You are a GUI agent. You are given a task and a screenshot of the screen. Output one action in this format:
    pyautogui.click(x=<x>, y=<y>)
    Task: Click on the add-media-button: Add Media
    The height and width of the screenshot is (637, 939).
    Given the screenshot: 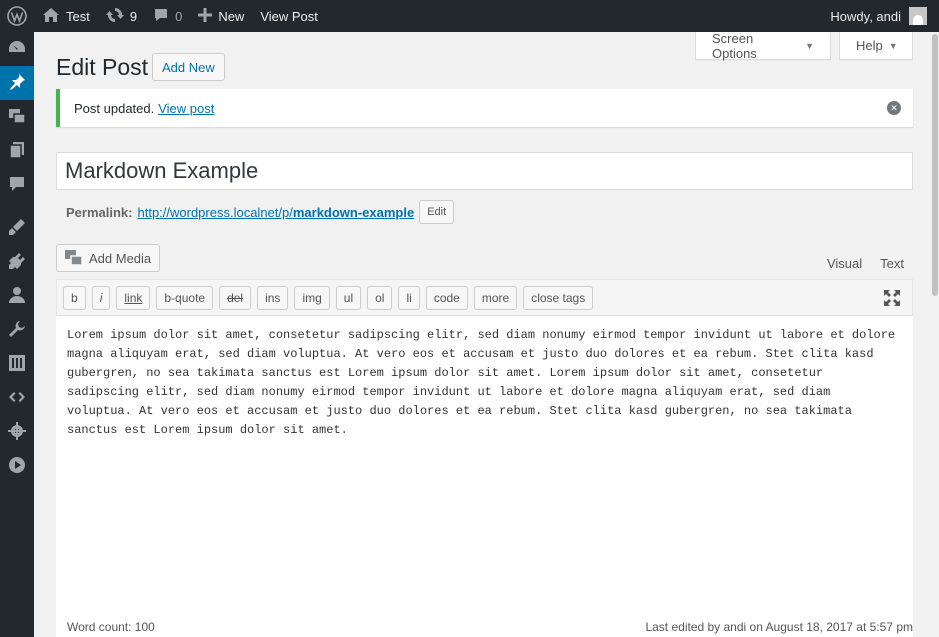 What is the action you would take?
    pyautogui.click(x=108, y=258)
    